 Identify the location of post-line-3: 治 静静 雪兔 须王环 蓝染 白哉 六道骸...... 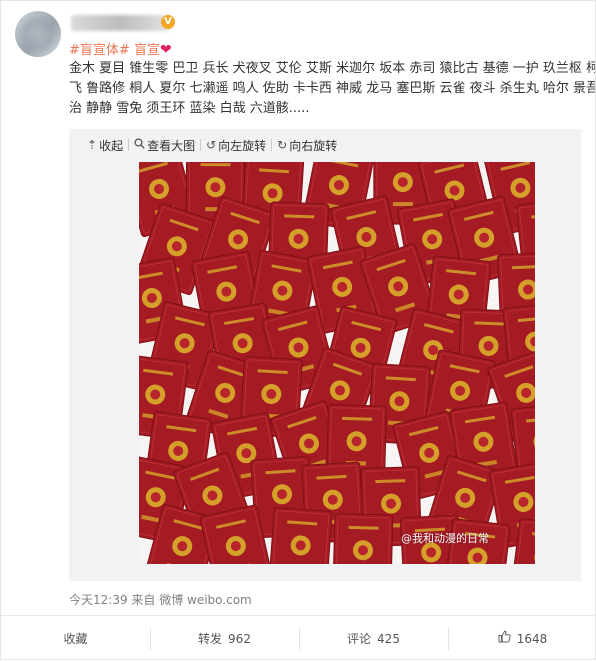
(189, 108).